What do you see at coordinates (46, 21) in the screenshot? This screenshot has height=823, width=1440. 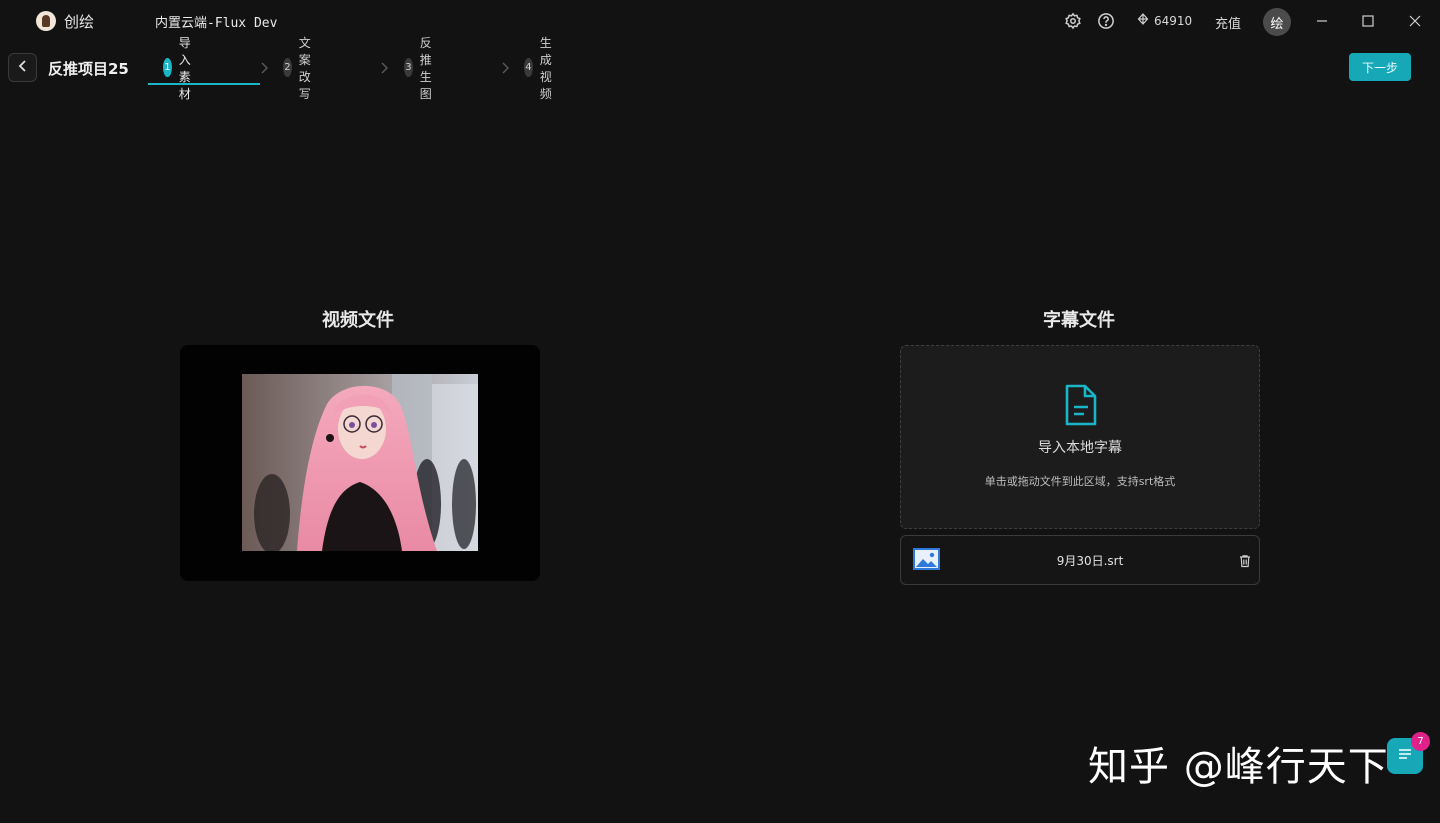 I see `app-logo` at bounding box center [46, 21].